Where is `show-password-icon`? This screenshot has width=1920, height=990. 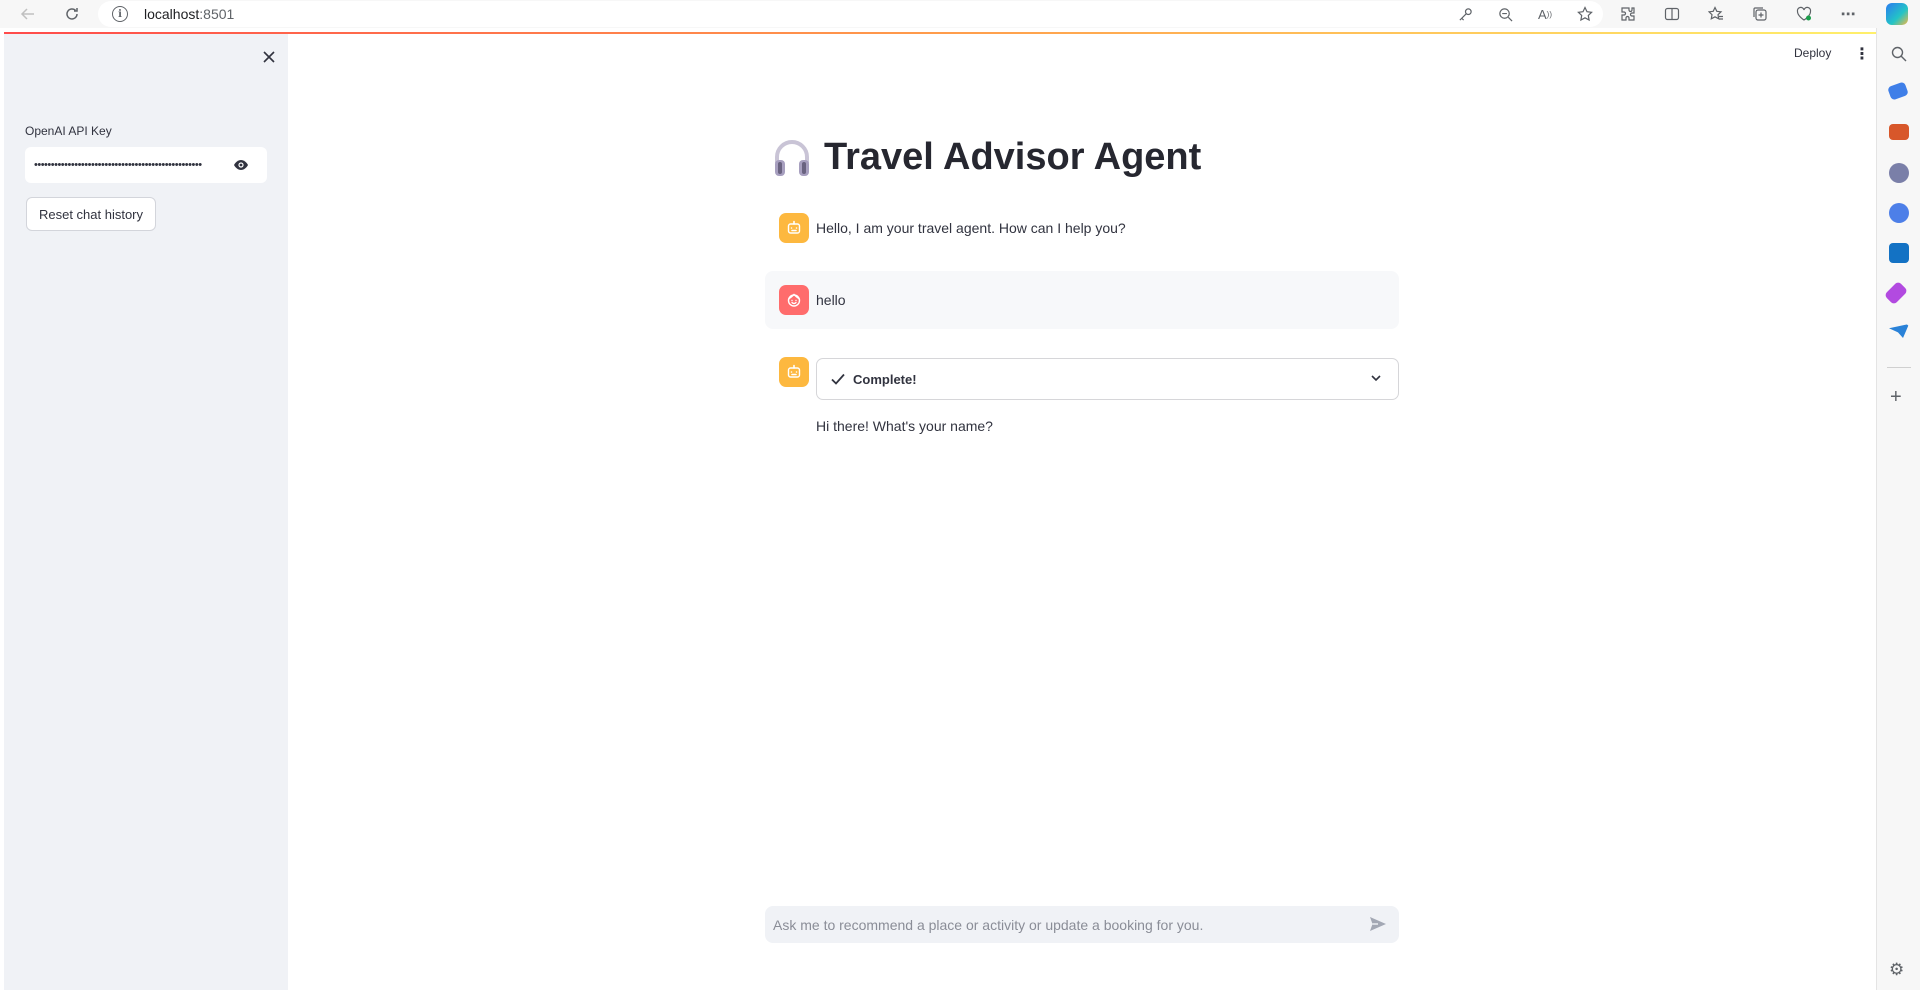
show-password-icon is located at coordinates (241, 165).